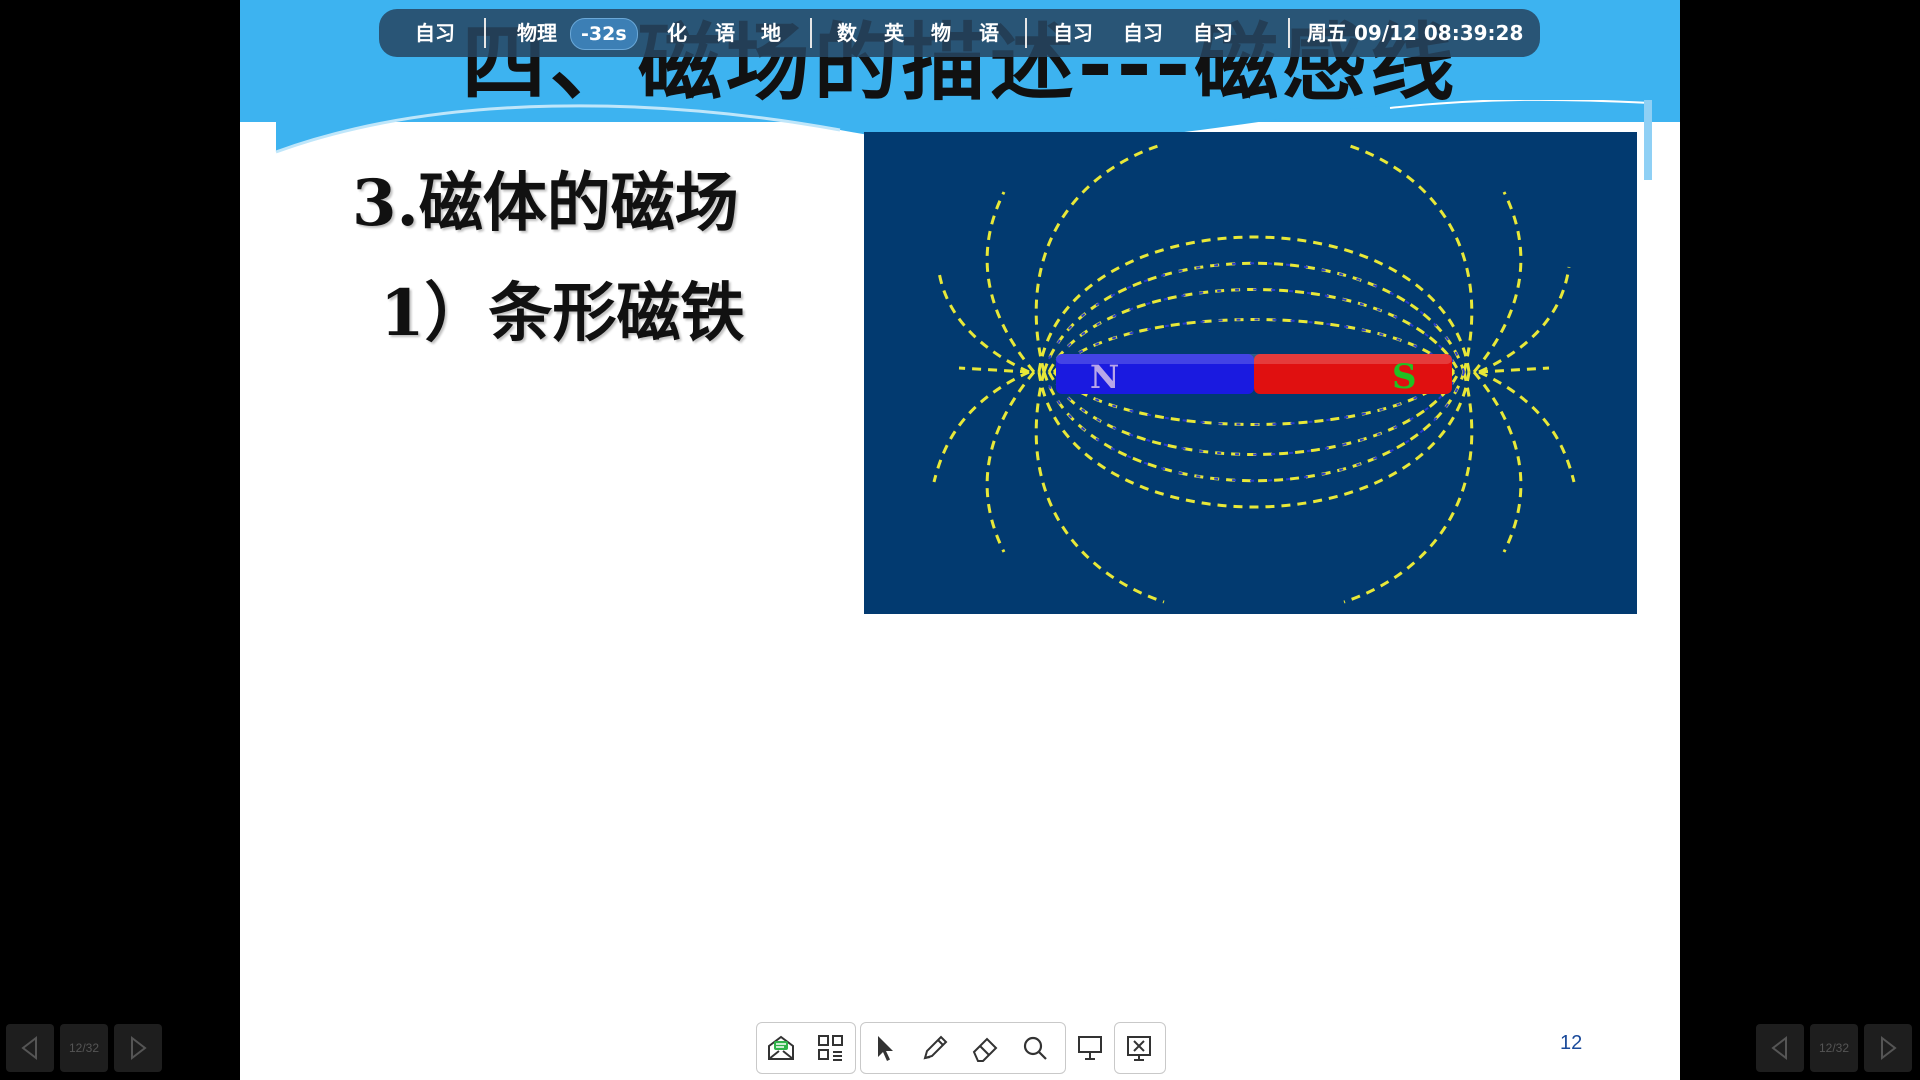  Describe the element at coordinates (537, 33) in the screenshot. I see `schedule-item-current: 物理` at that location.